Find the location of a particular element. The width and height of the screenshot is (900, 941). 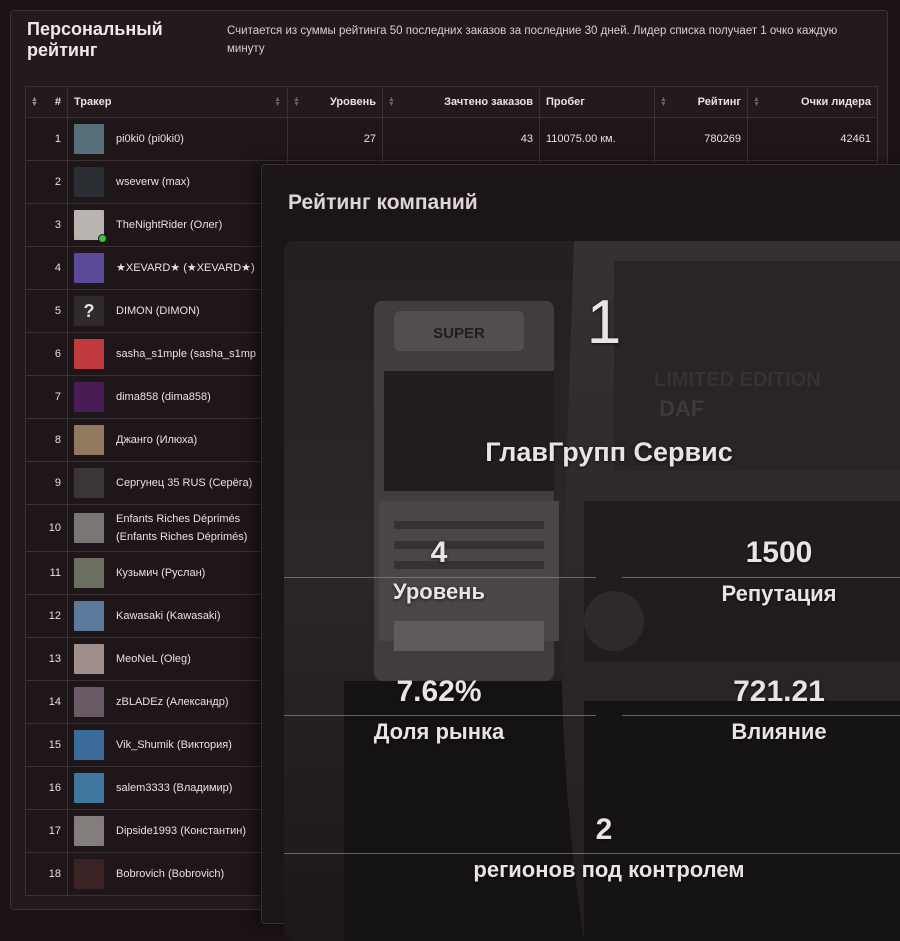

tracker-cell: Bobrovich (Bobrovich) is located at coordinates (177, 874).